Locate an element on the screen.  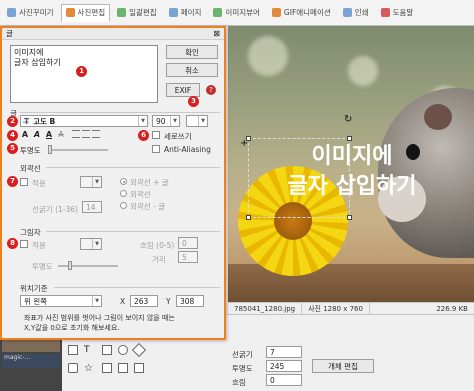
page-icon is located at coordinates (173, 12).